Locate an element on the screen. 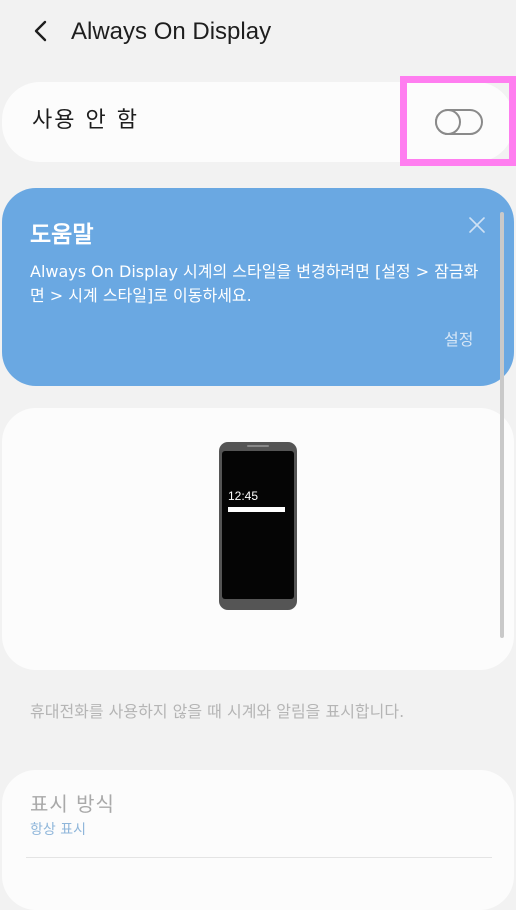  phone-screen: 12:45 is located at coordinates (258, 525).